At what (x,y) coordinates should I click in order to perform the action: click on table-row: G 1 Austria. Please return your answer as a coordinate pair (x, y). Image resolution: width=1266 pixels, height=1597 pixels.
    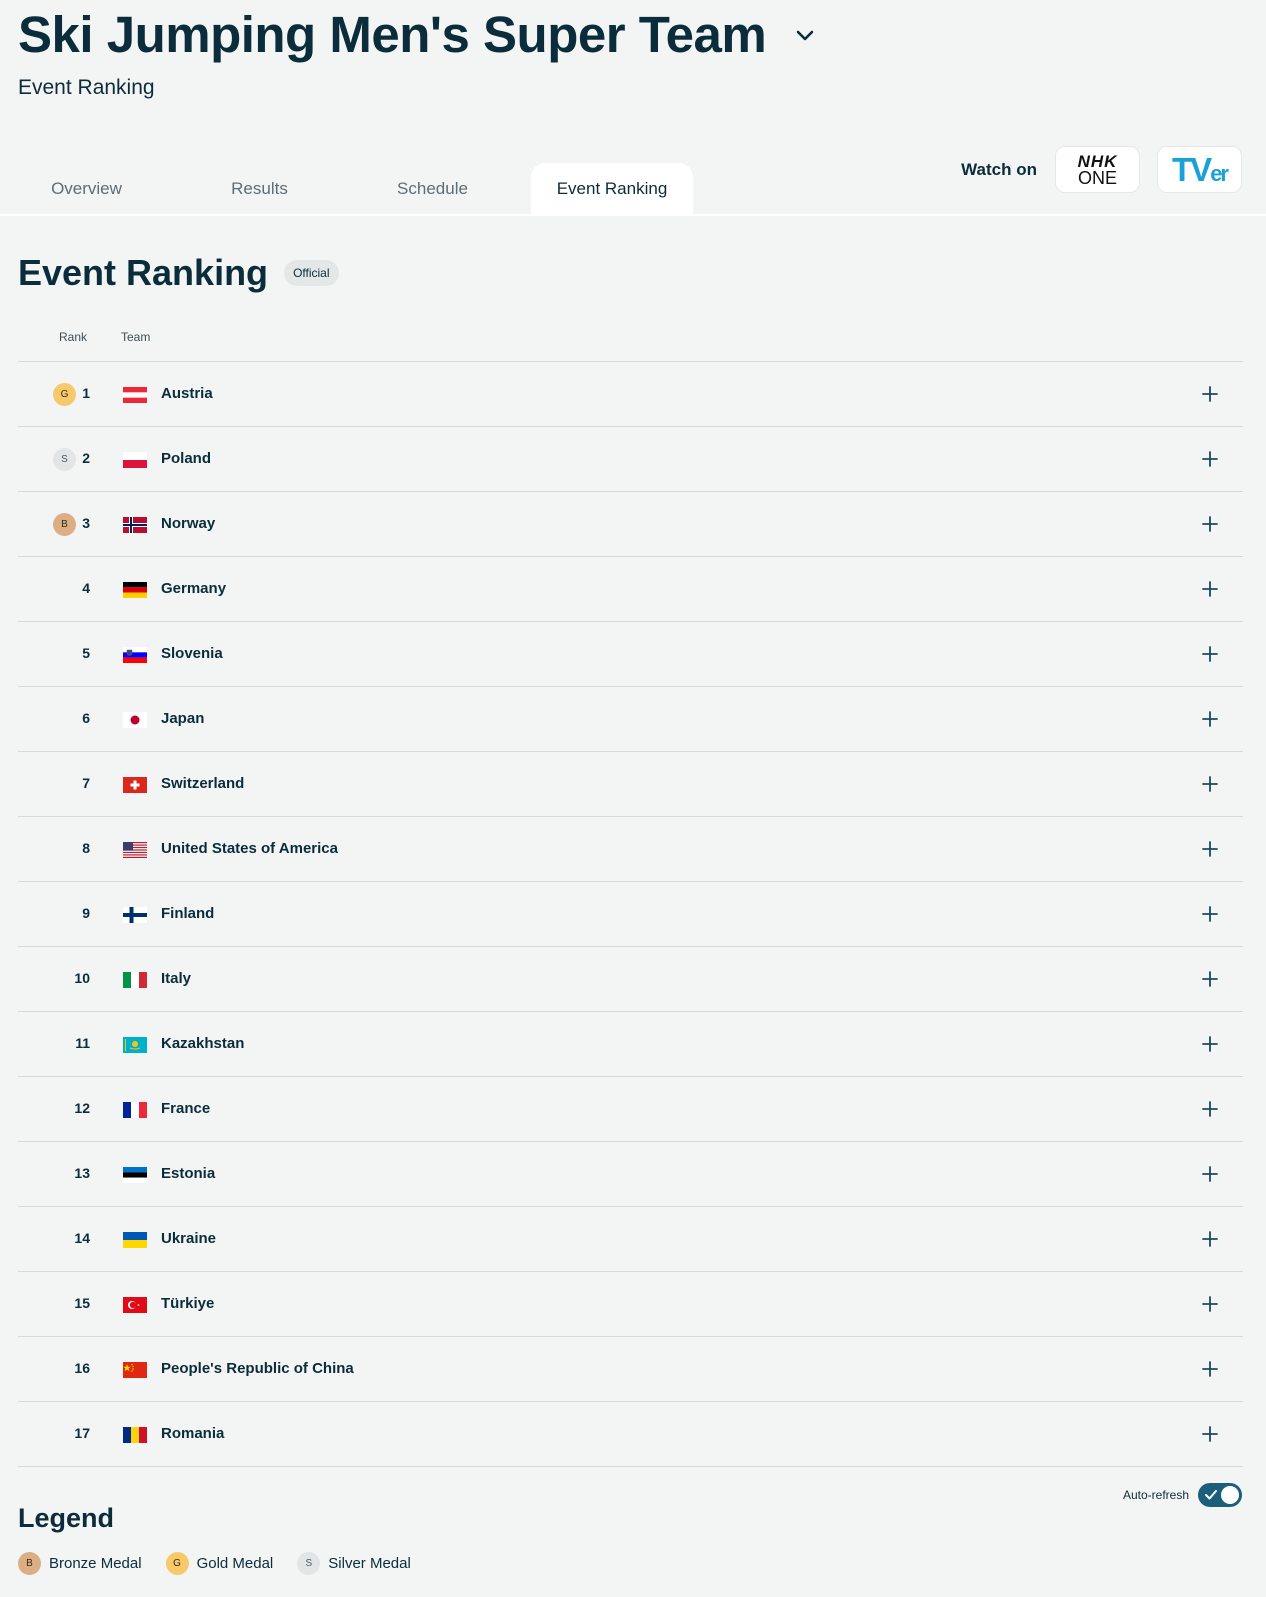
    Looking at the image, I should click on (630, 394).